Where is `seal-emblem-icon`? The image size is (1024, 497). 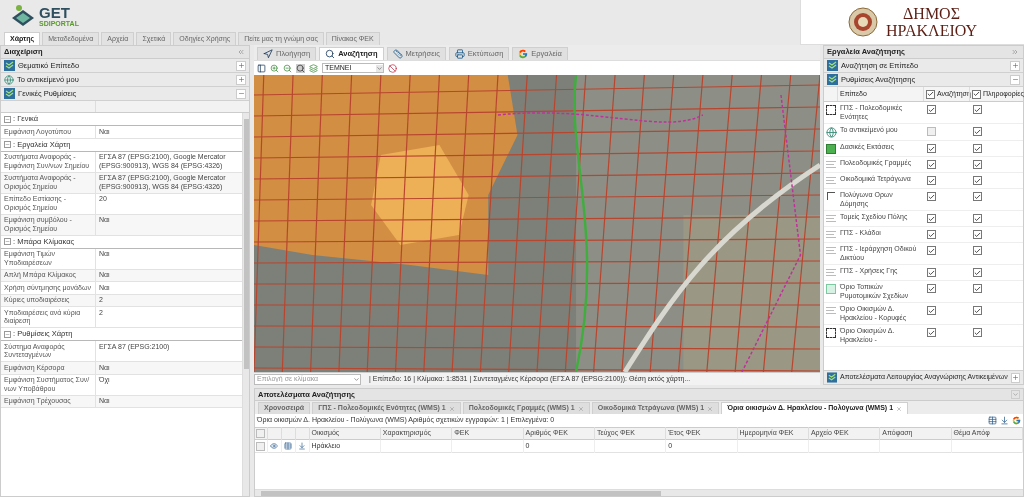
seal-emblem-icon is located at coordinates (862, 22).